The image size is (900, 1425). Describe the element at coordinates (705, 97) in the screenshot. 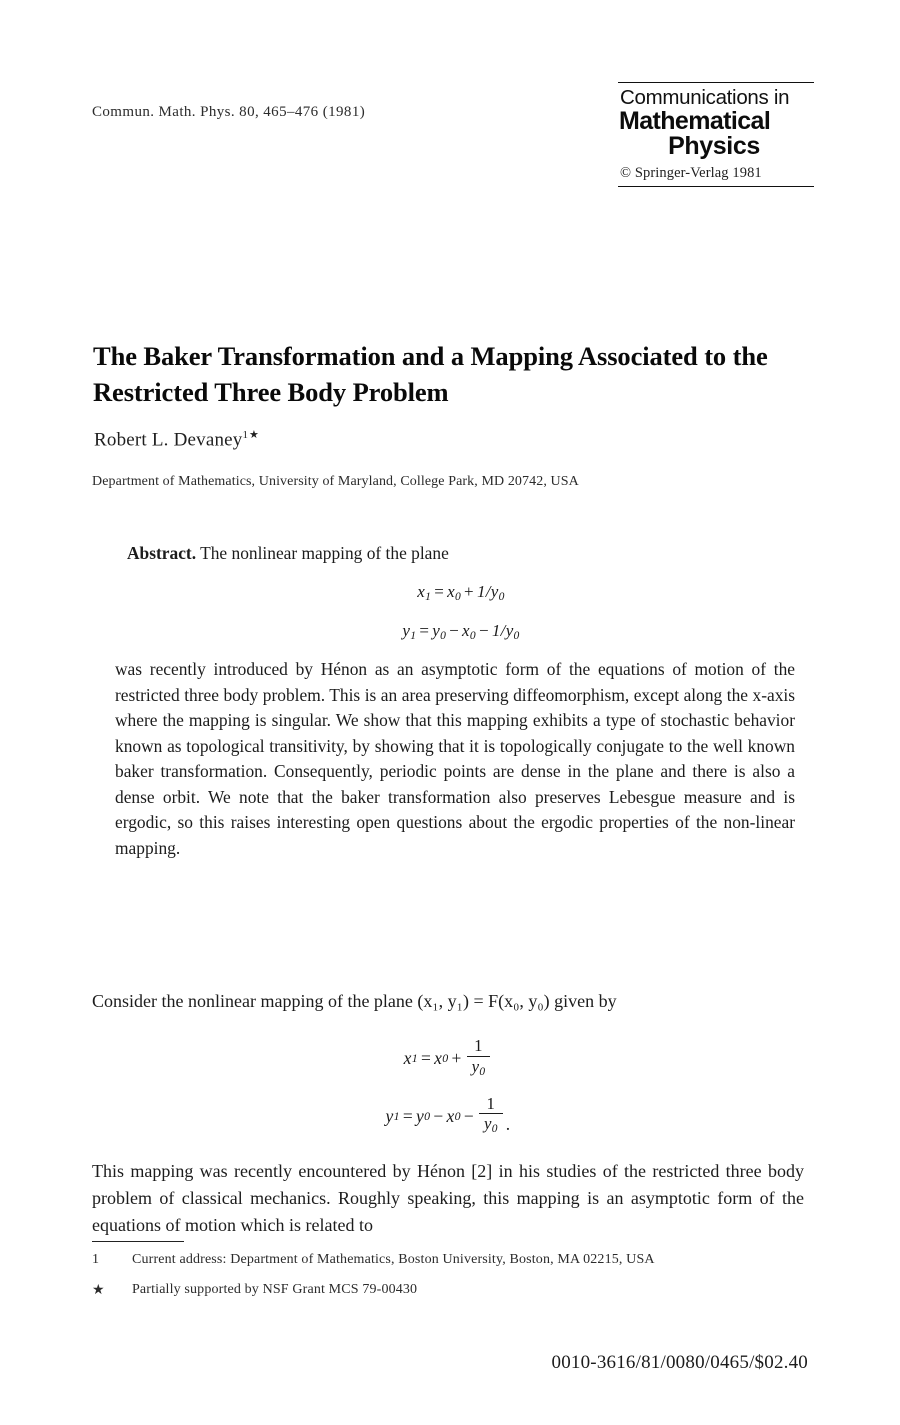

I see `masthead-line-communications: Communications in` at that location.